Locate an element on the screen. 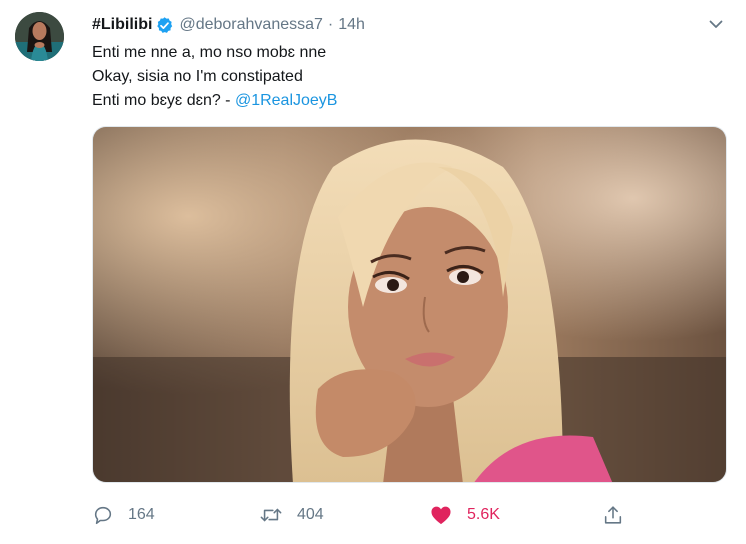 This screenshot has height=544, width=746. share-upload-icon is located at coordinates (613, 515).